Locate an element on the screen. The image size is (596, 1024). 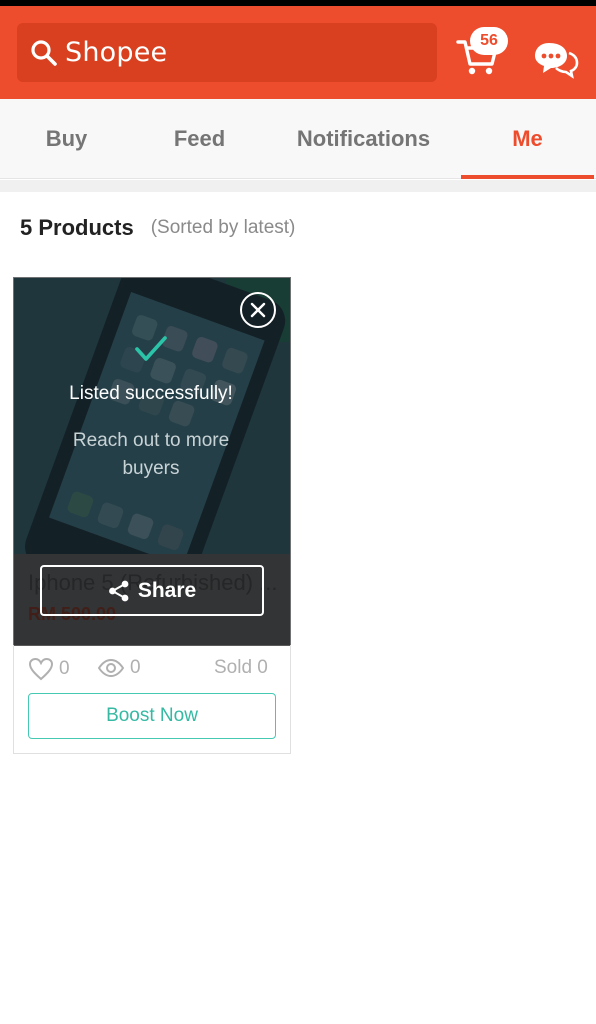
app-header: Shopee 56 is located at coordinates (298, 52).